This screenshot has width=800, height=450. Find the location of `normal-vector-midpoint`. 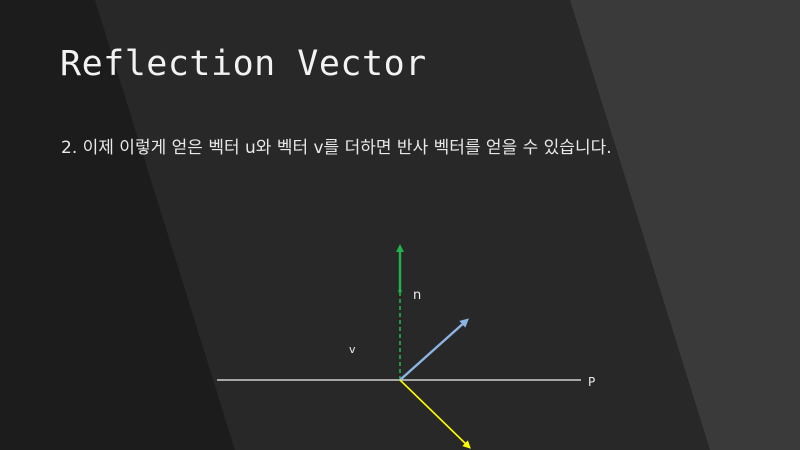

normal-vector-midpoint is located at coordinates (400, 291).